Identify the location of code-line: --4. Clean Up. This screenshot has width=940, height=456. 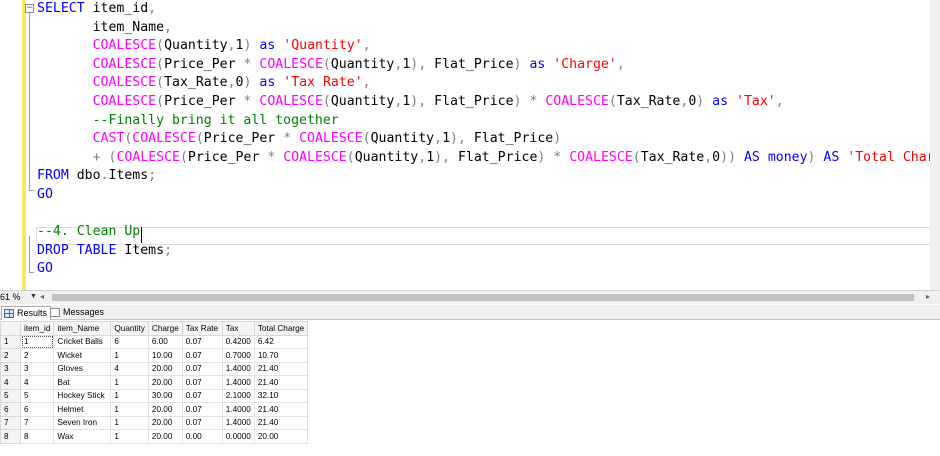
(488, 232).